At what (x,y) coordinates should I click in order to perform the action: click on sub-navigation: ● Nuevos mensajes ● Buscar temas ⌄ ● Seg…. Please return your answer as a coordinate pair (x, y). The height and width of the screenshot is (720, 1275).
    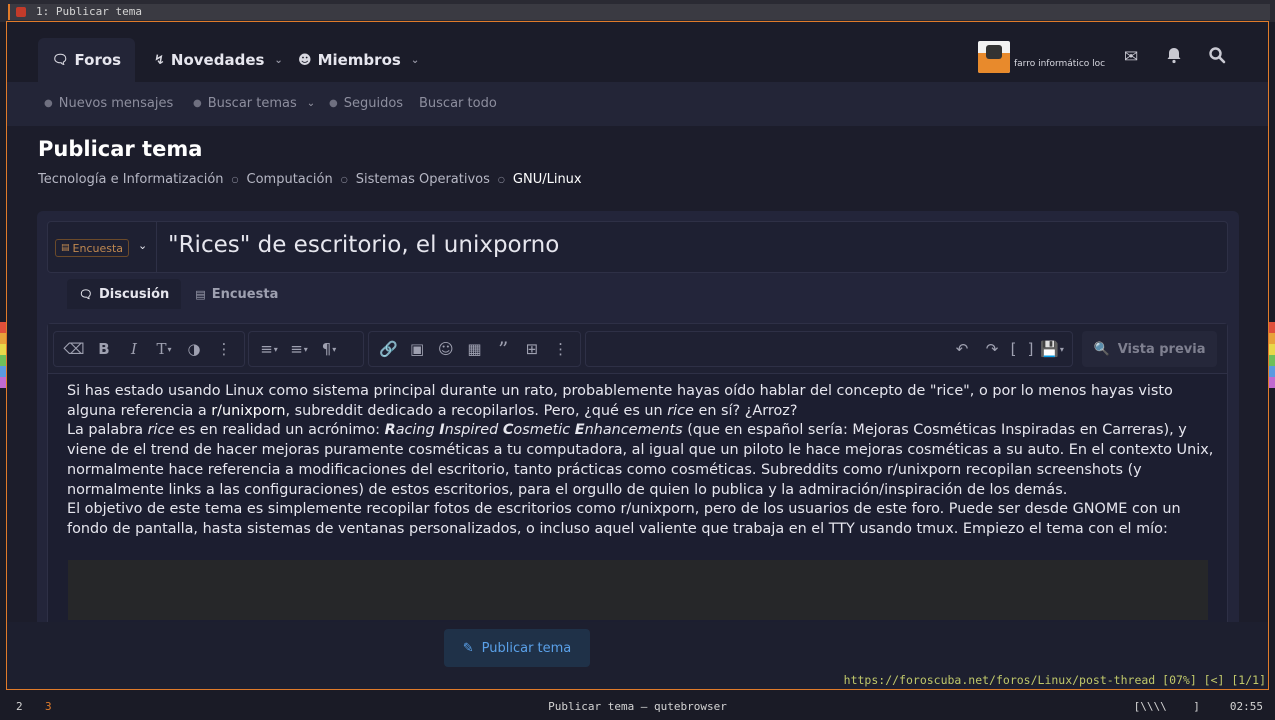
    Looking at the image, I should click on (637, 104).